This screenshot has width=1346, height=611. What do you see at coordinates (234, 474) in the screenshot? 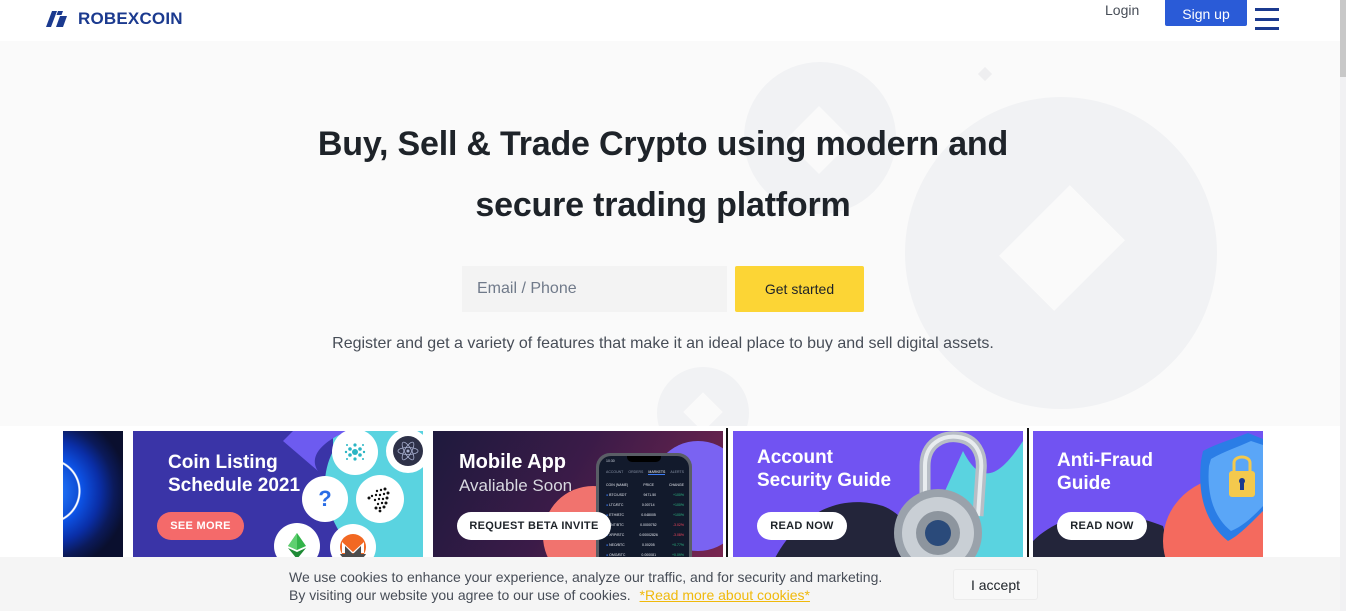
I see `banner-title: Coin Listing Schedule 2021` at bounding box center [234, 474].